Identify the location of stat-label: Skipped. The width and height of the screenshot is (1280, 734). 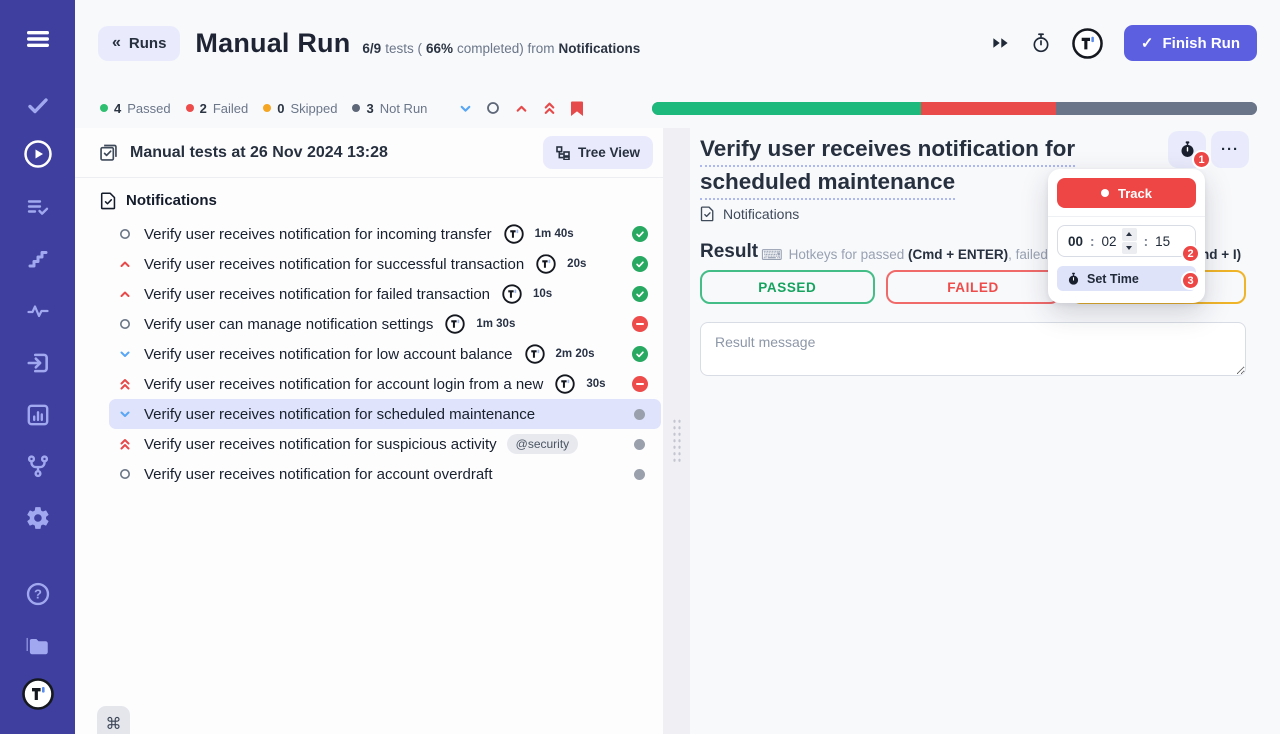
(314, 108).